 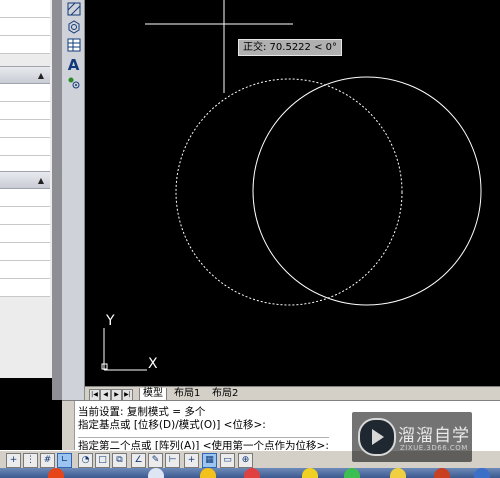 I want to click on tab-layout1: 布局1, so click(x=187, y=394).